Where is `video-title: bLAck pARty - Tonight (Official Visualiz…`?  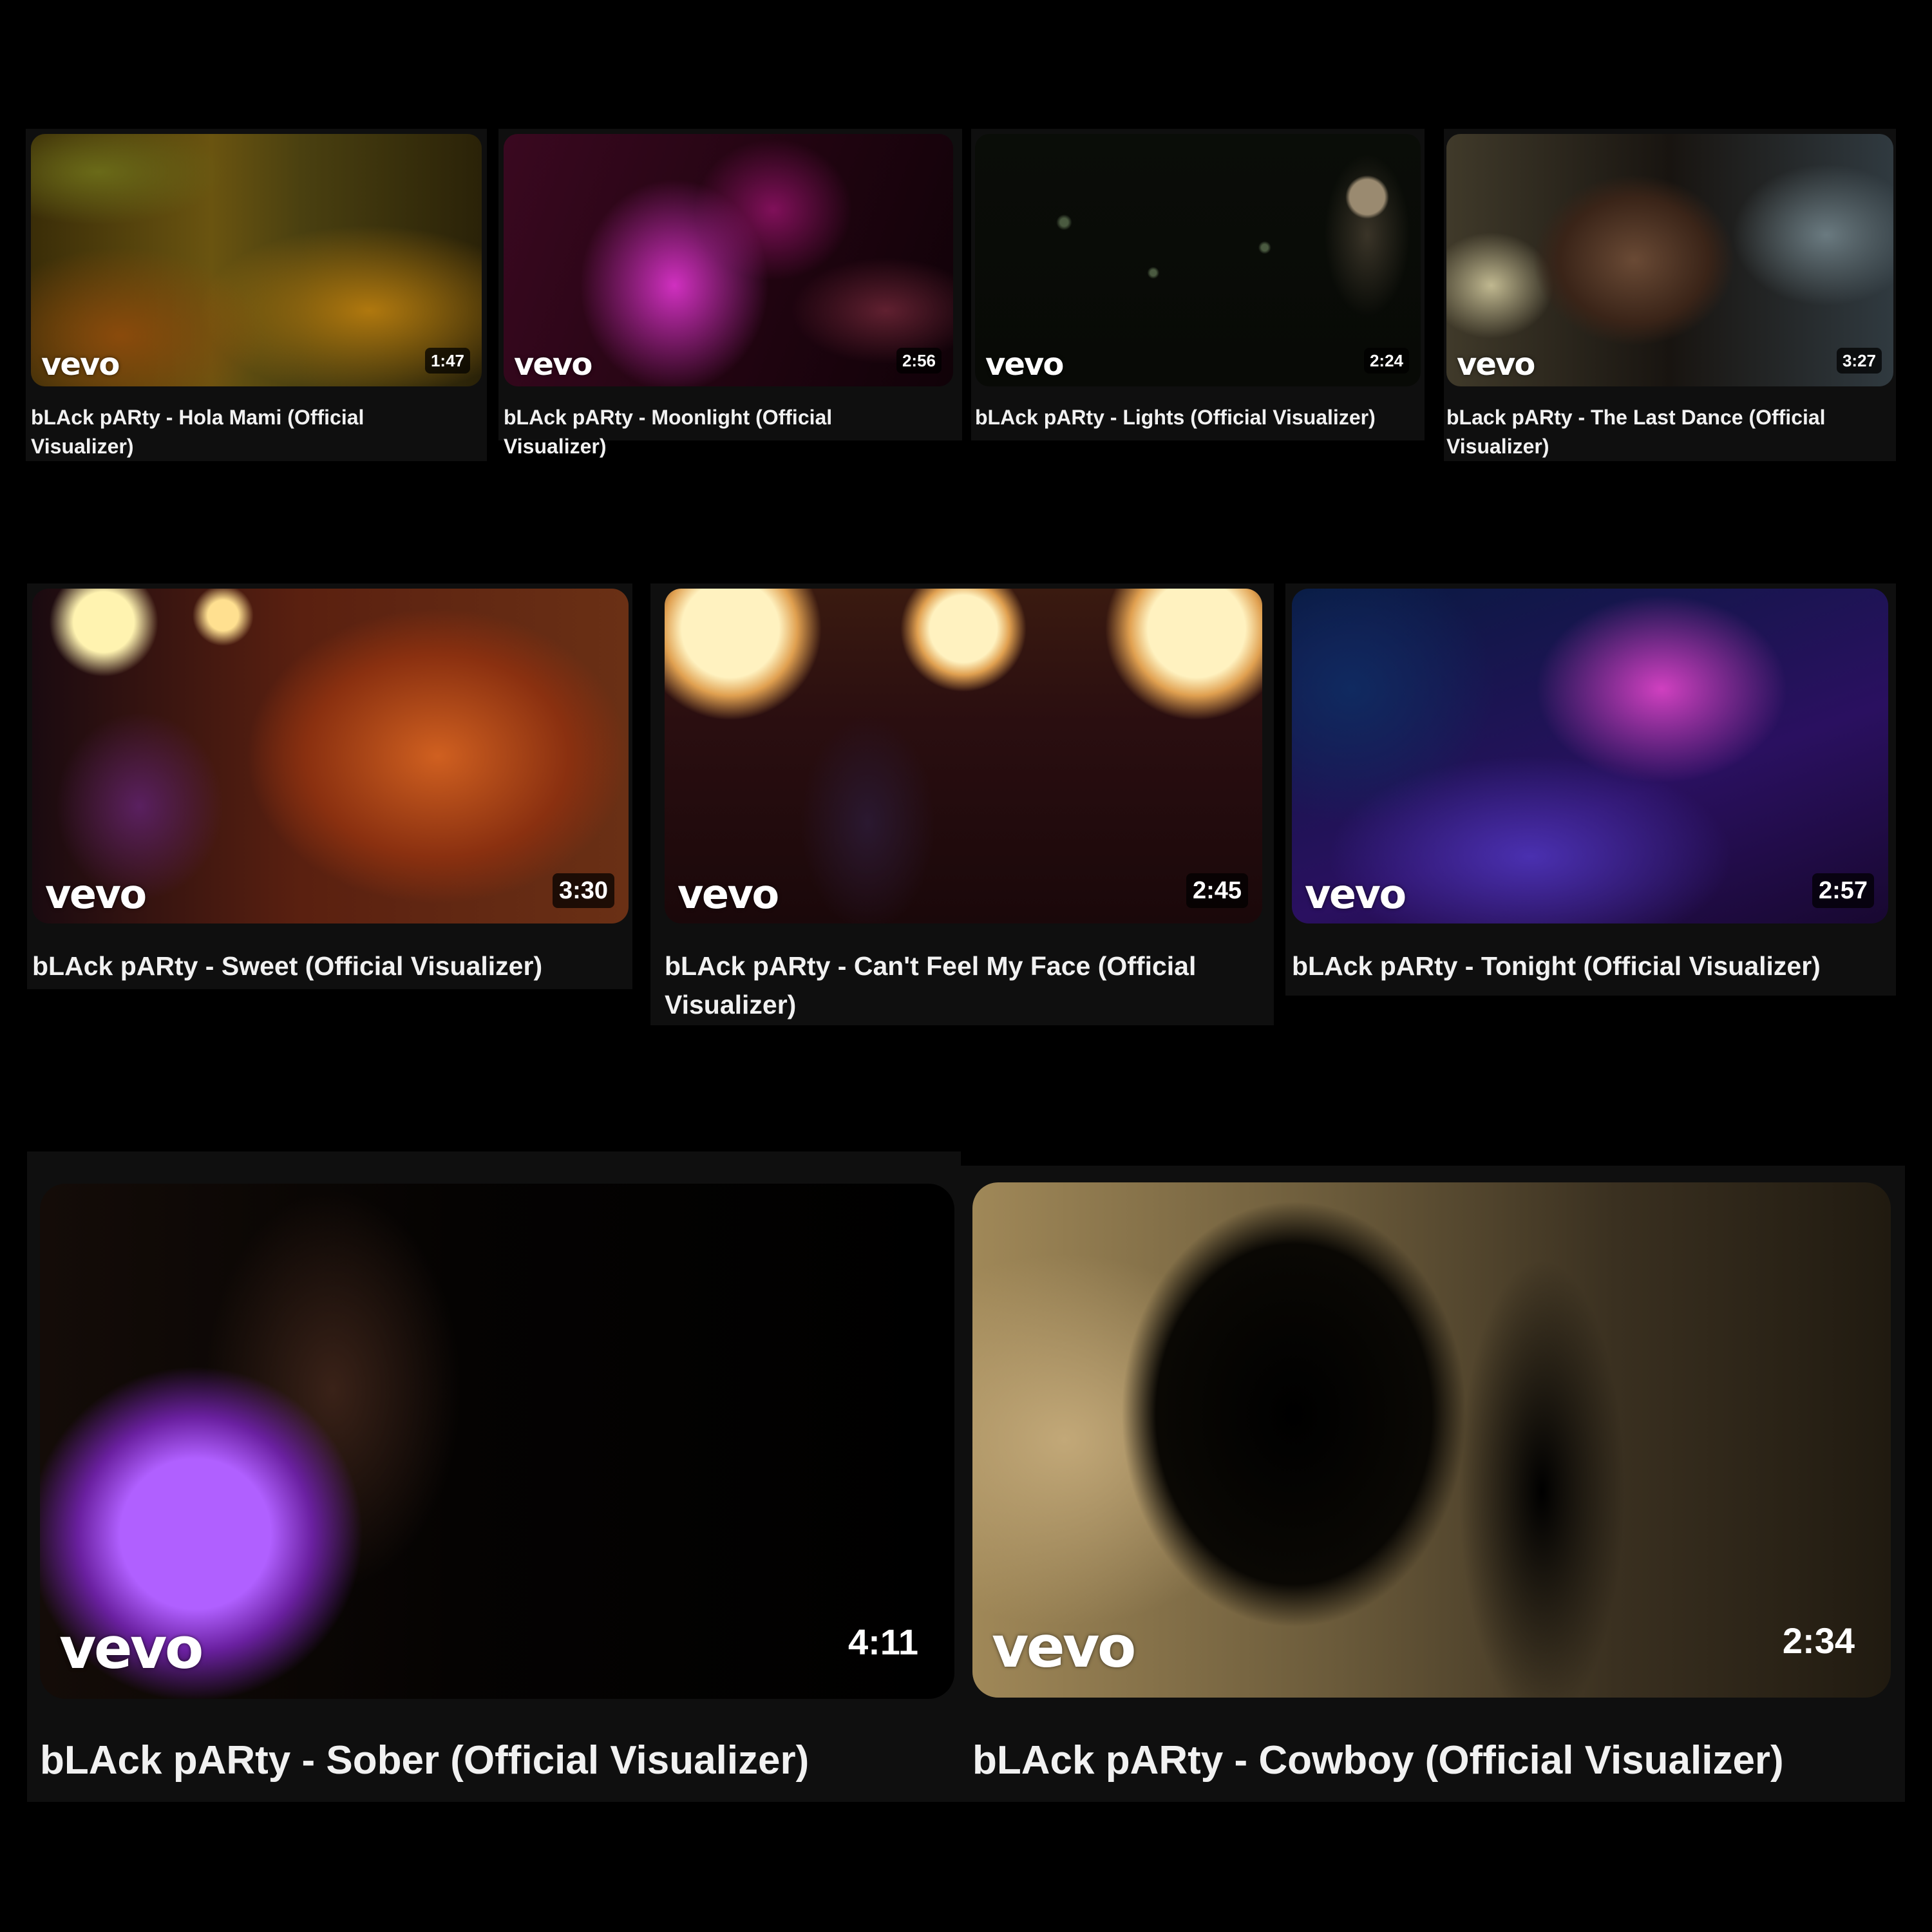
video-title: bLAck pARty - Tonight (Official Visualiz… is located at coordinates (1569, 966).